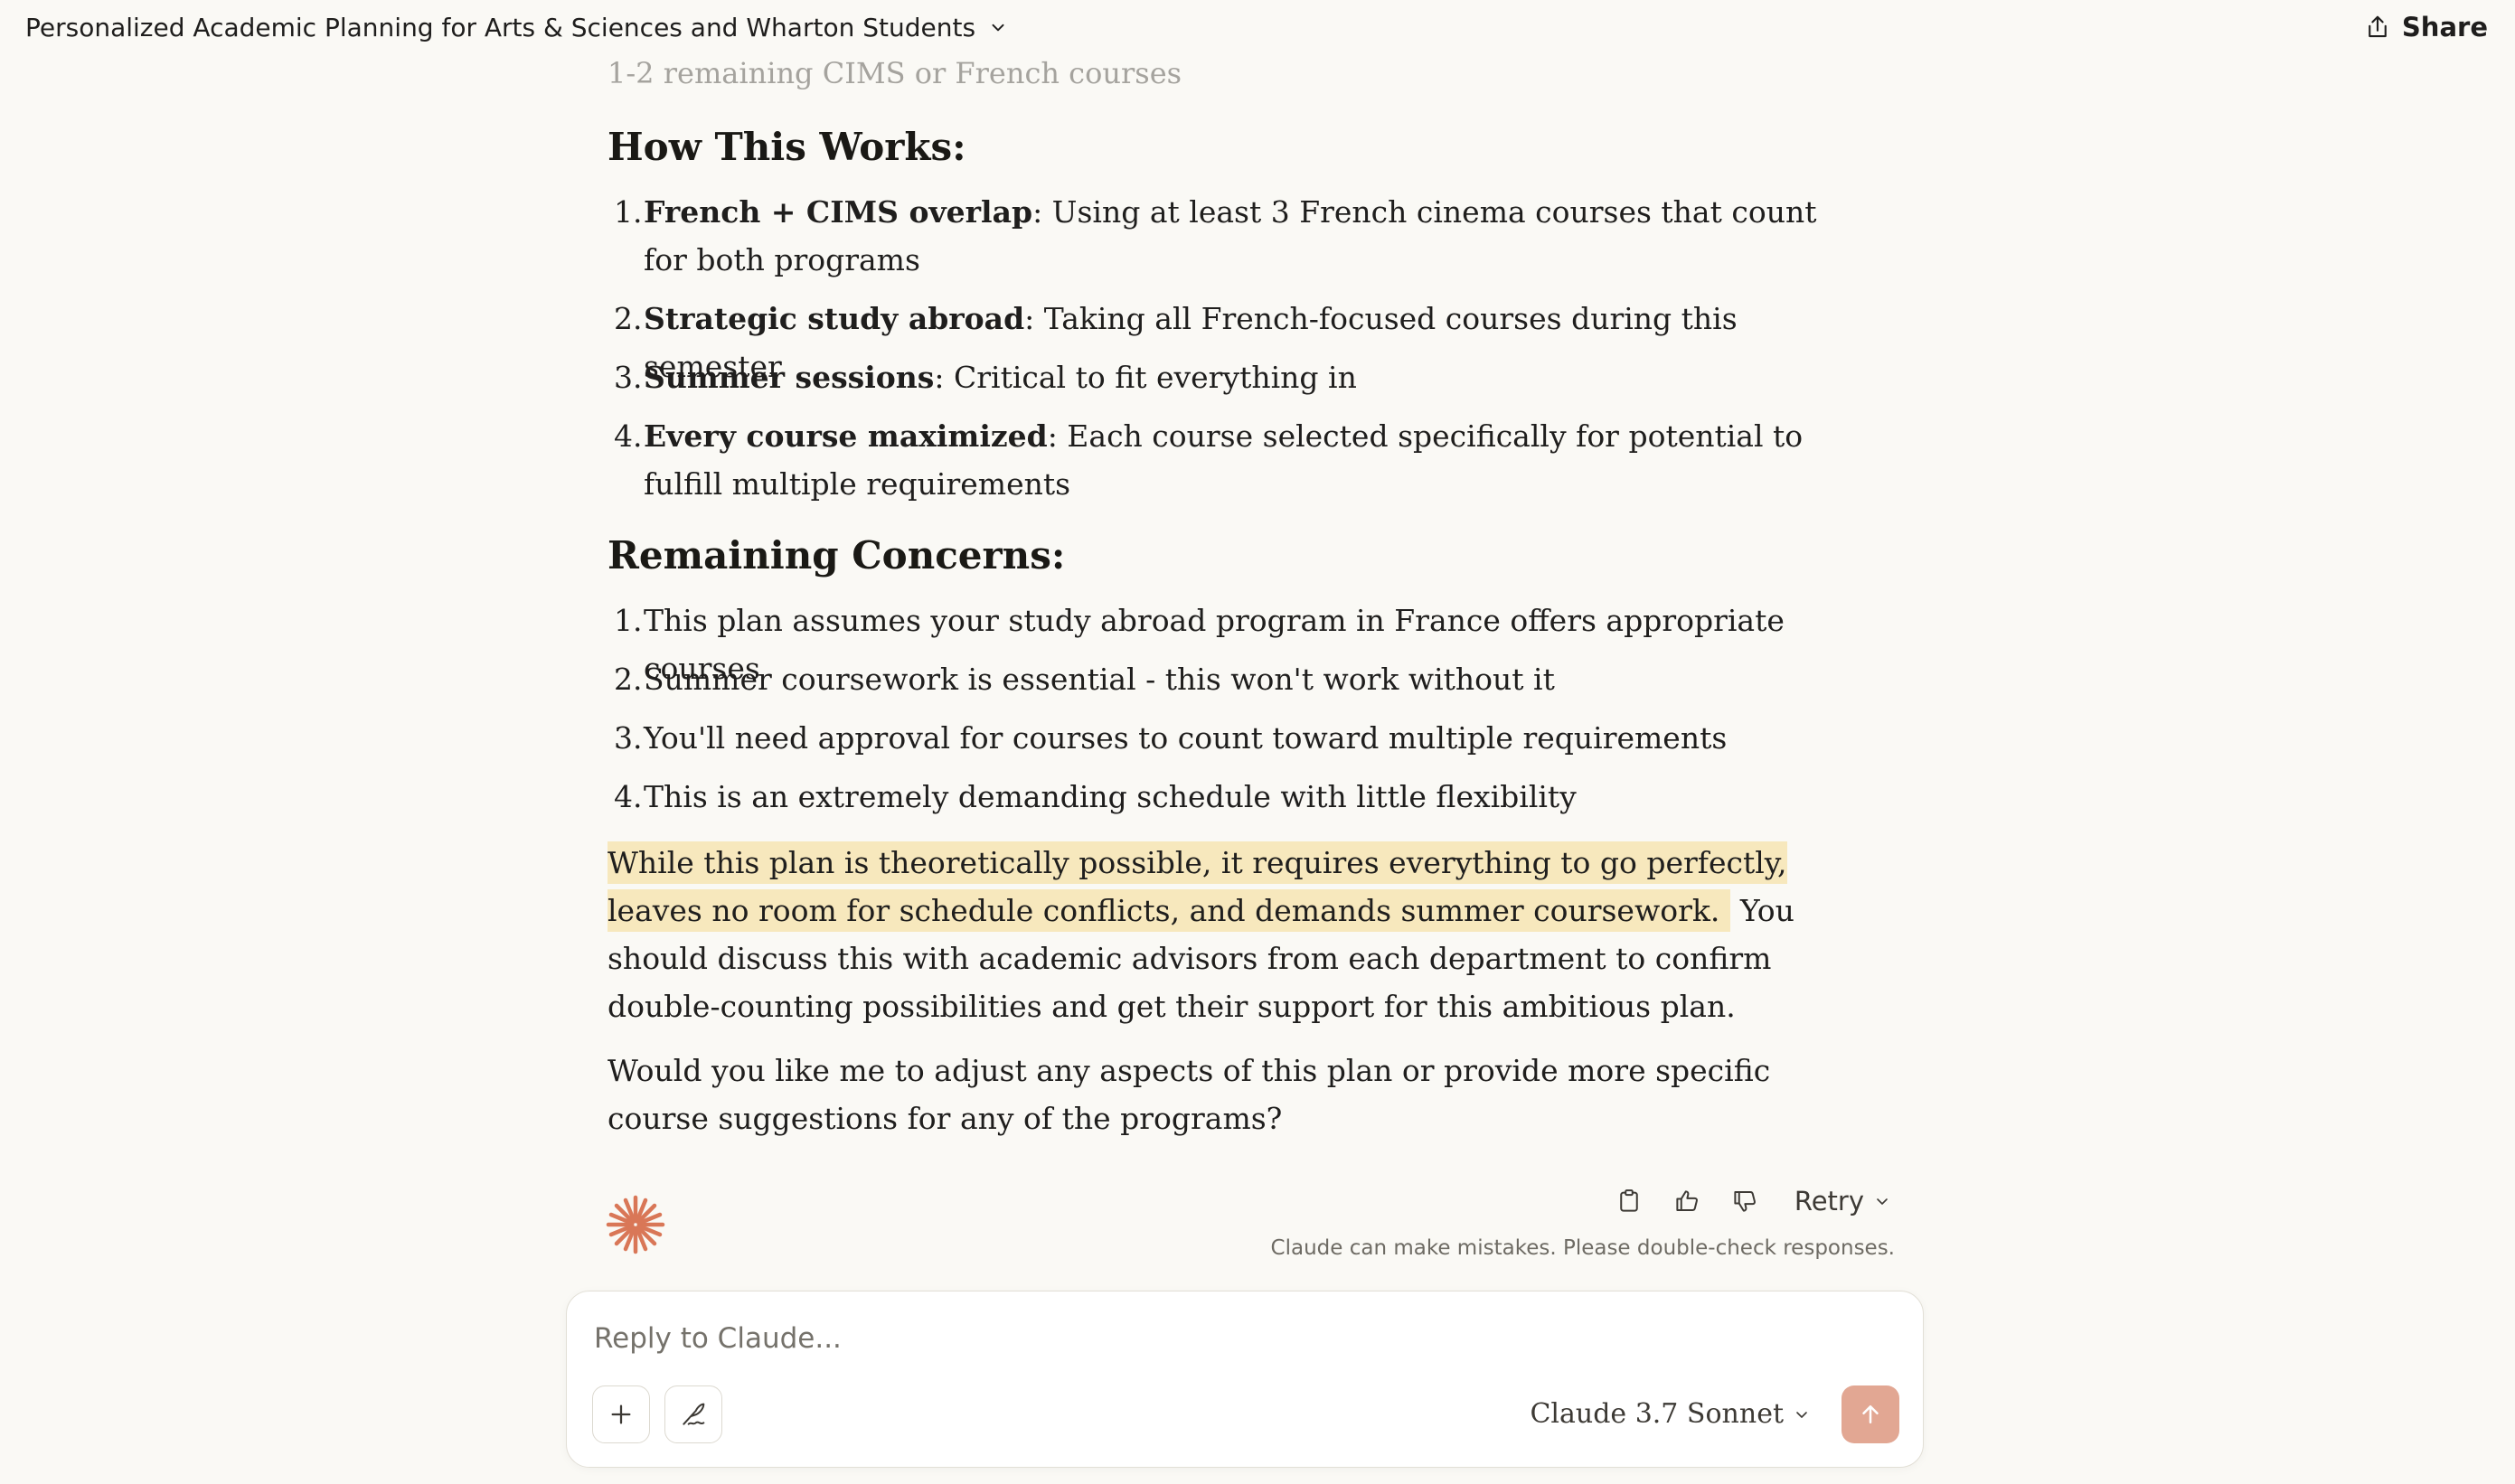  I want to click on arrow-up-icon, so click(1870, 1414).